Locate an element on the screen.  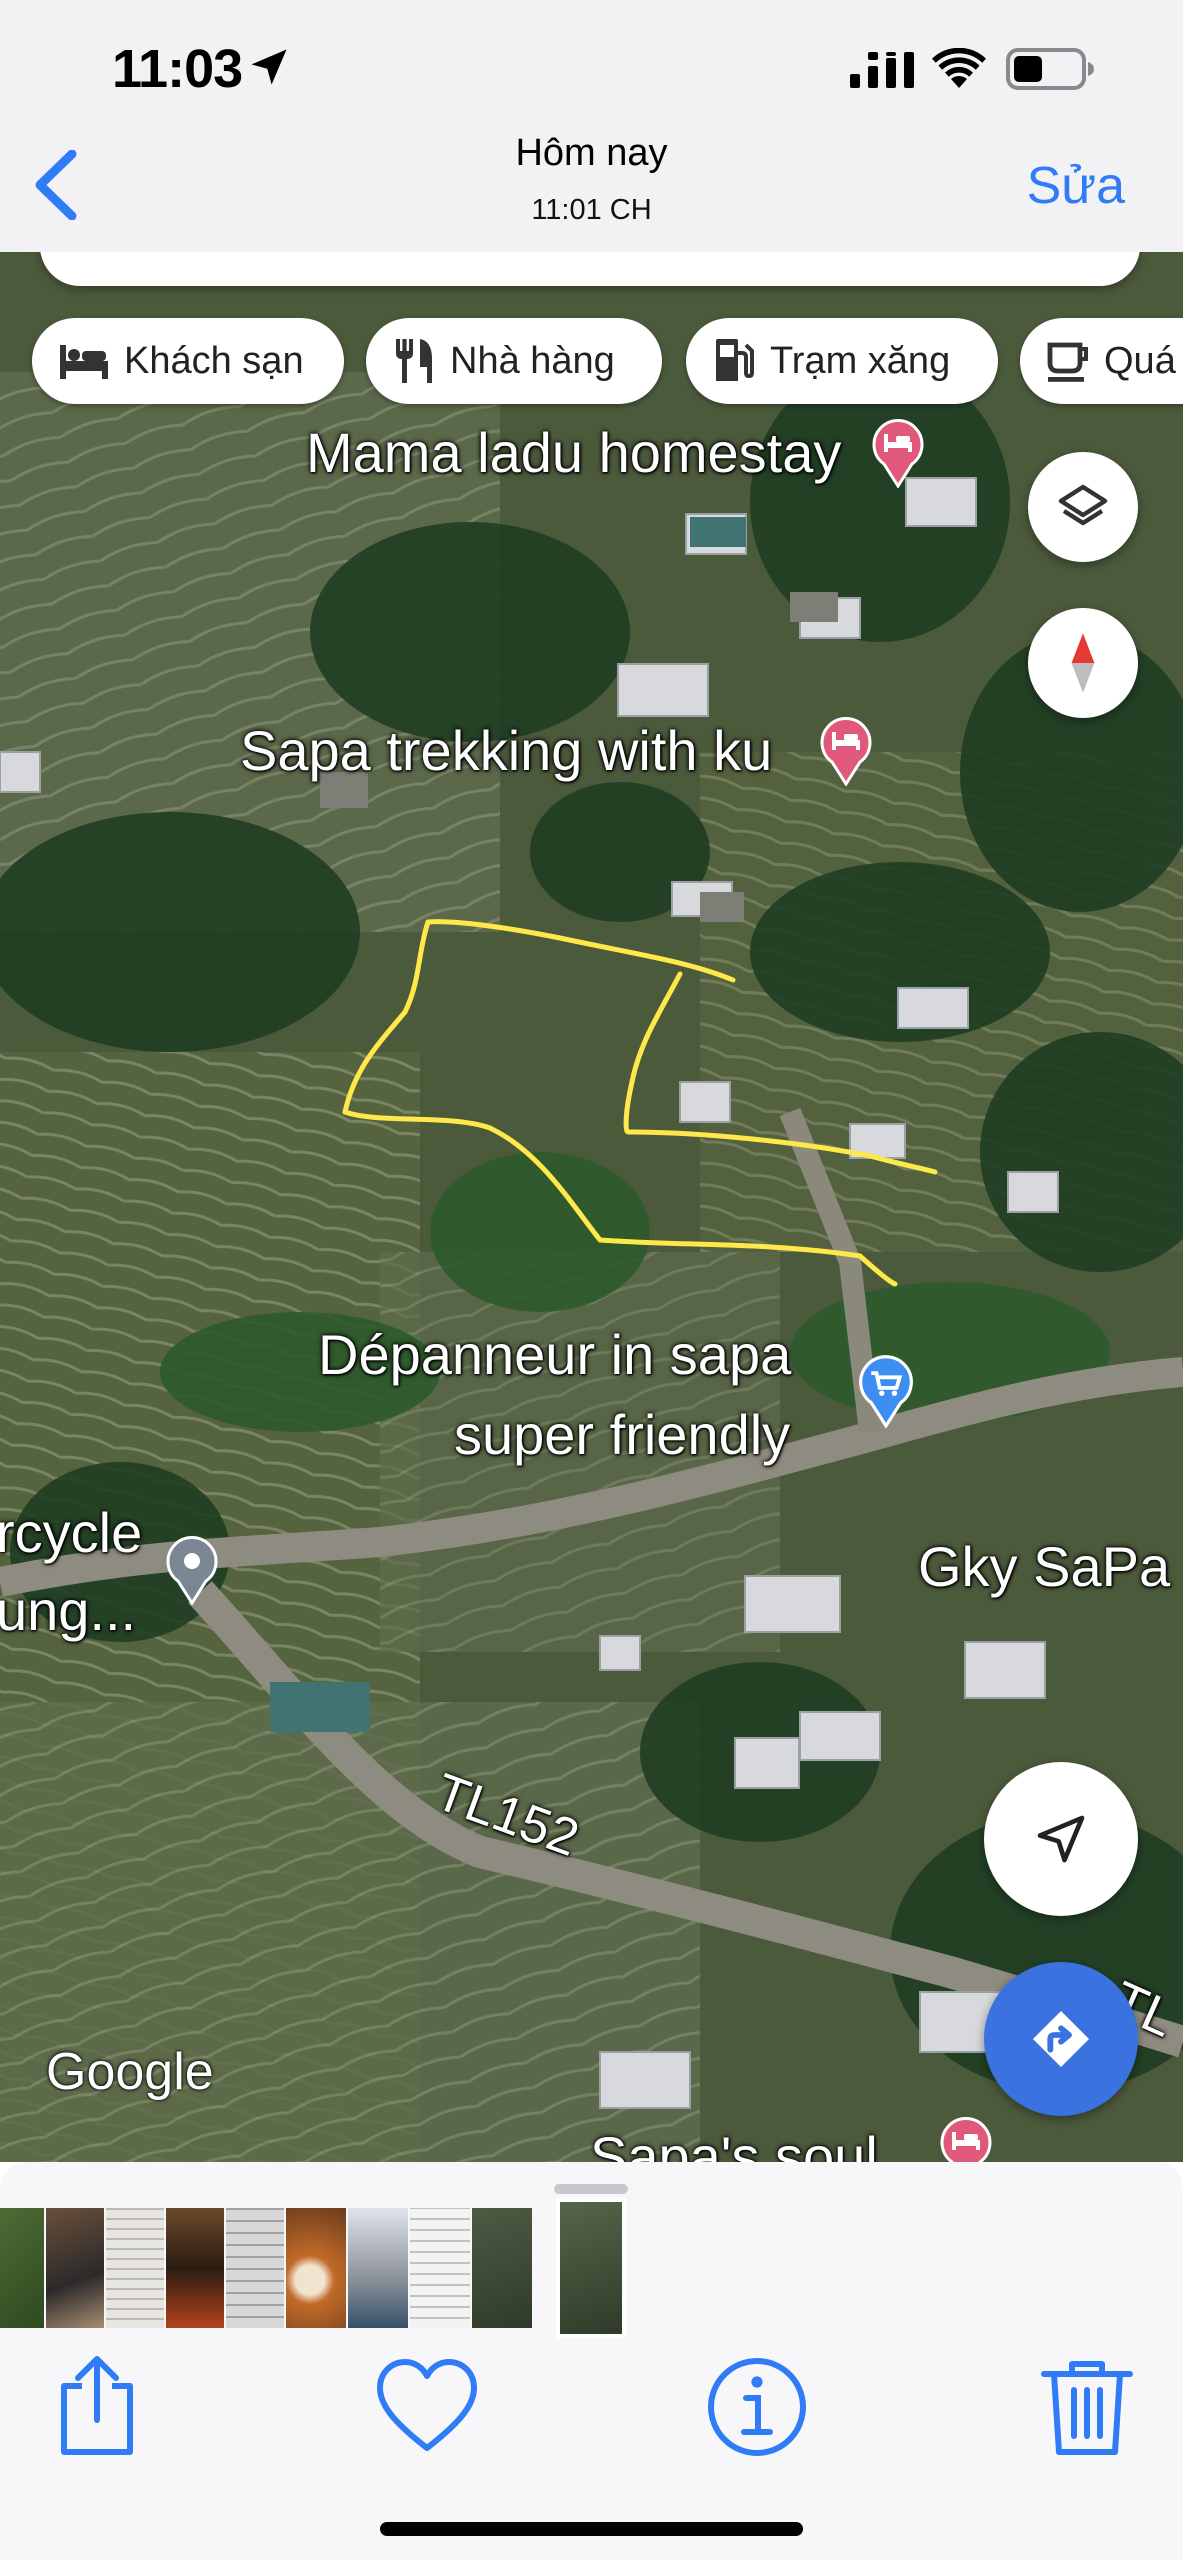
chip-hotels: Khách sạn is located at coordinates (188, 361).